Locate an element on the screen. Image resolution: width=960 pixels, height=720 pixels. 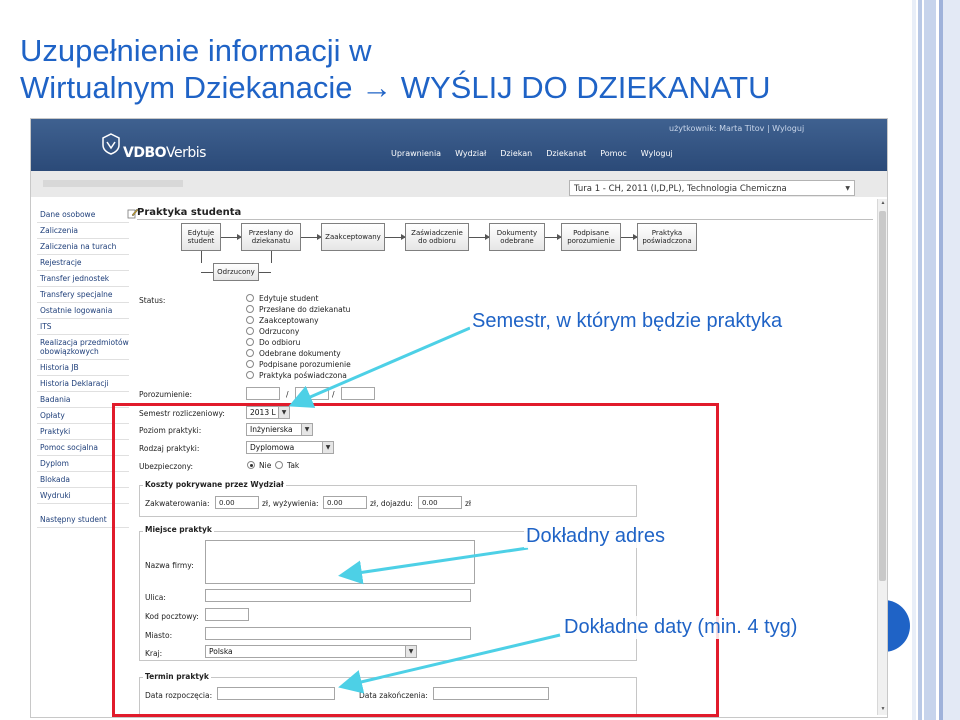
sidebar-item-realizacja: Realizacja przedmiotów obowiązkowych is located at coordinates (83, 347).